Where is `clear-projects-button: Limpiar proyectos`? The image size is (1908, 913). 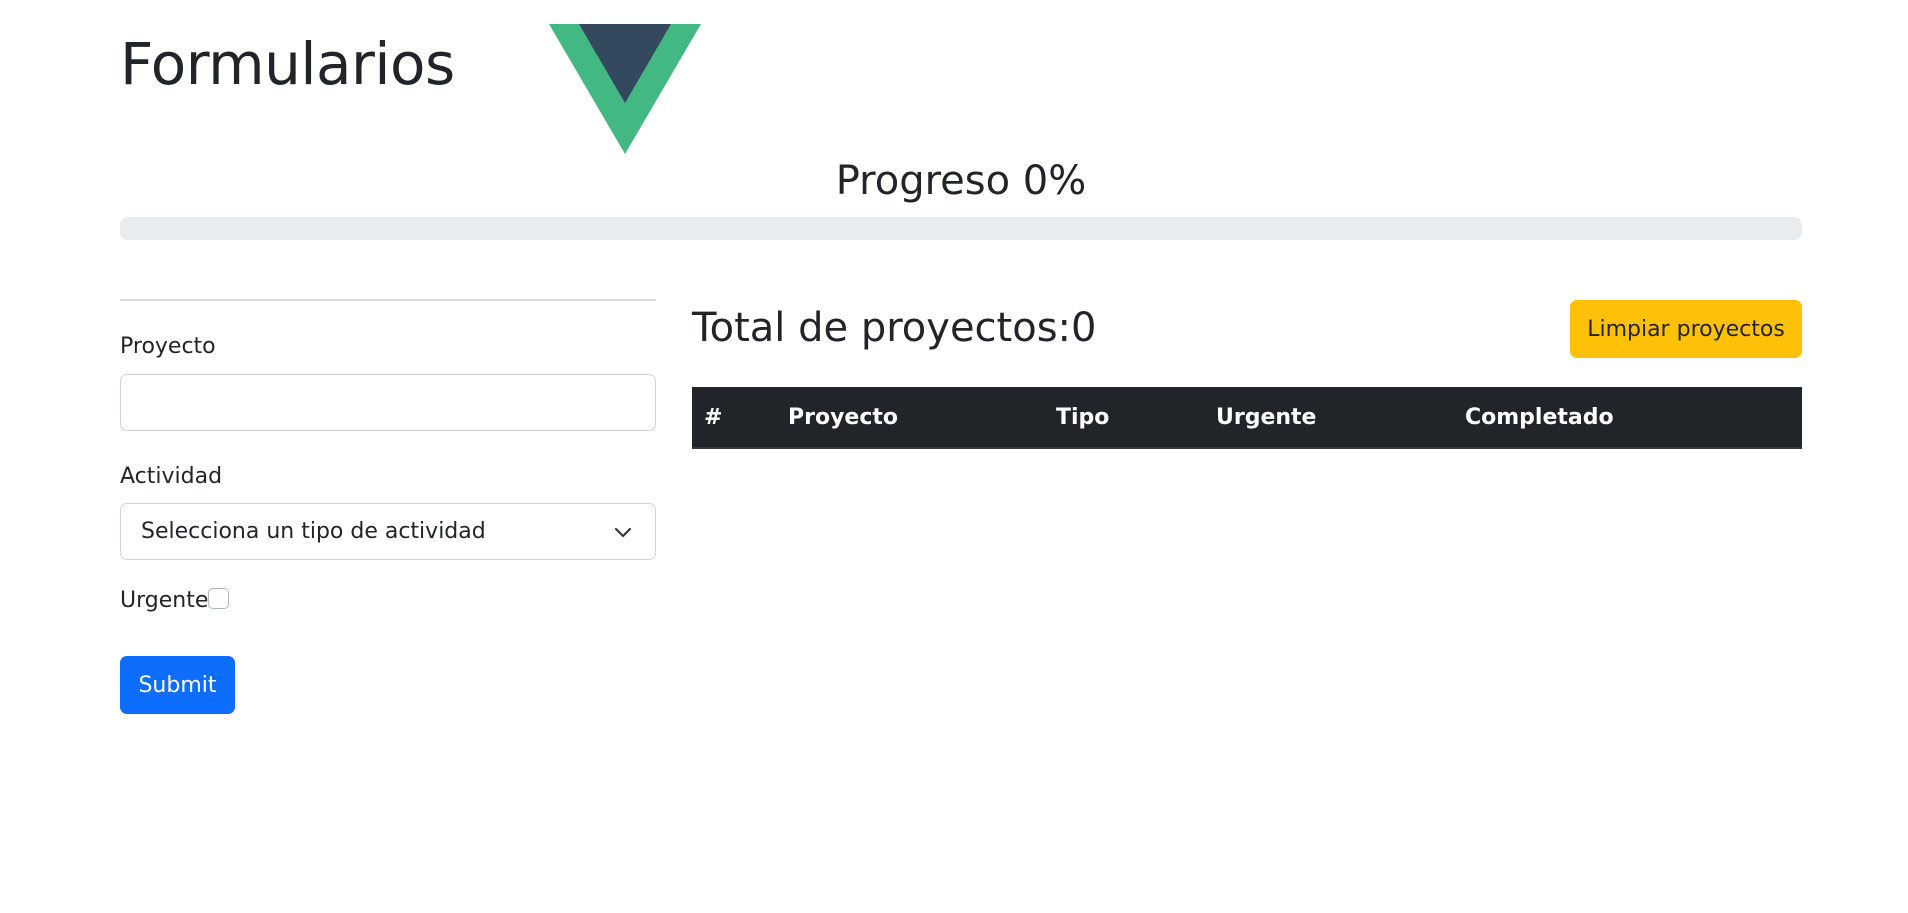 clear-projects-button: Limpiar proyectos is located at coordinates (1686, 329).